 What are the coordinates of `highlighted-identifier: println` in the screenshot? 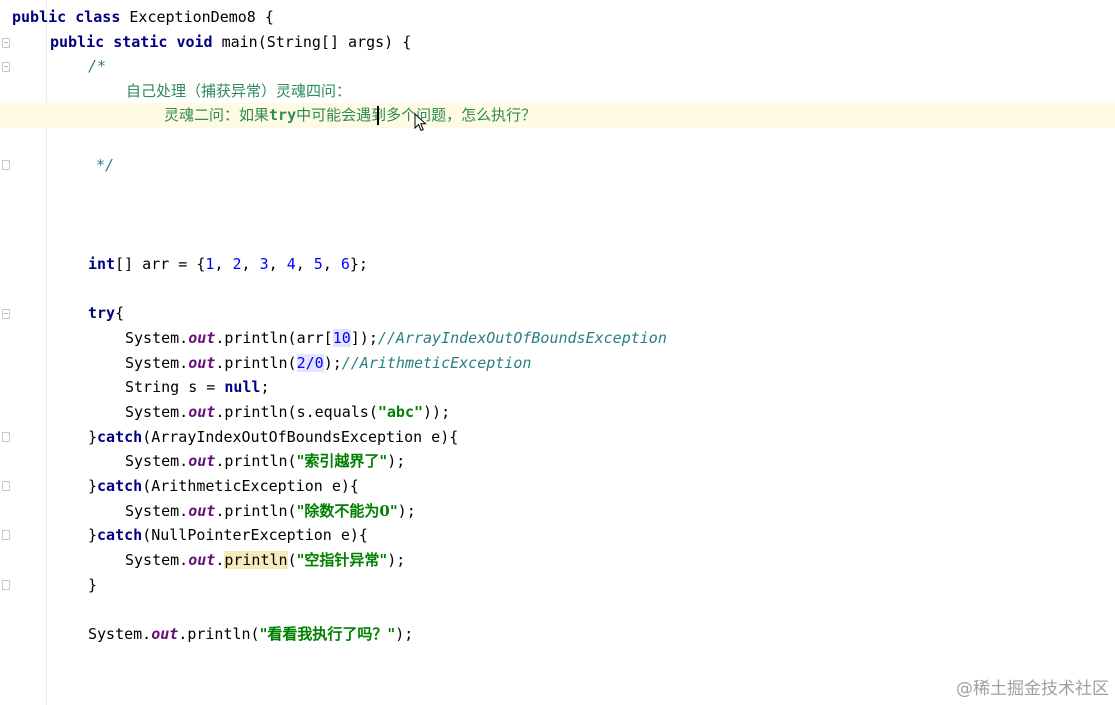 It's located at (256, 560).